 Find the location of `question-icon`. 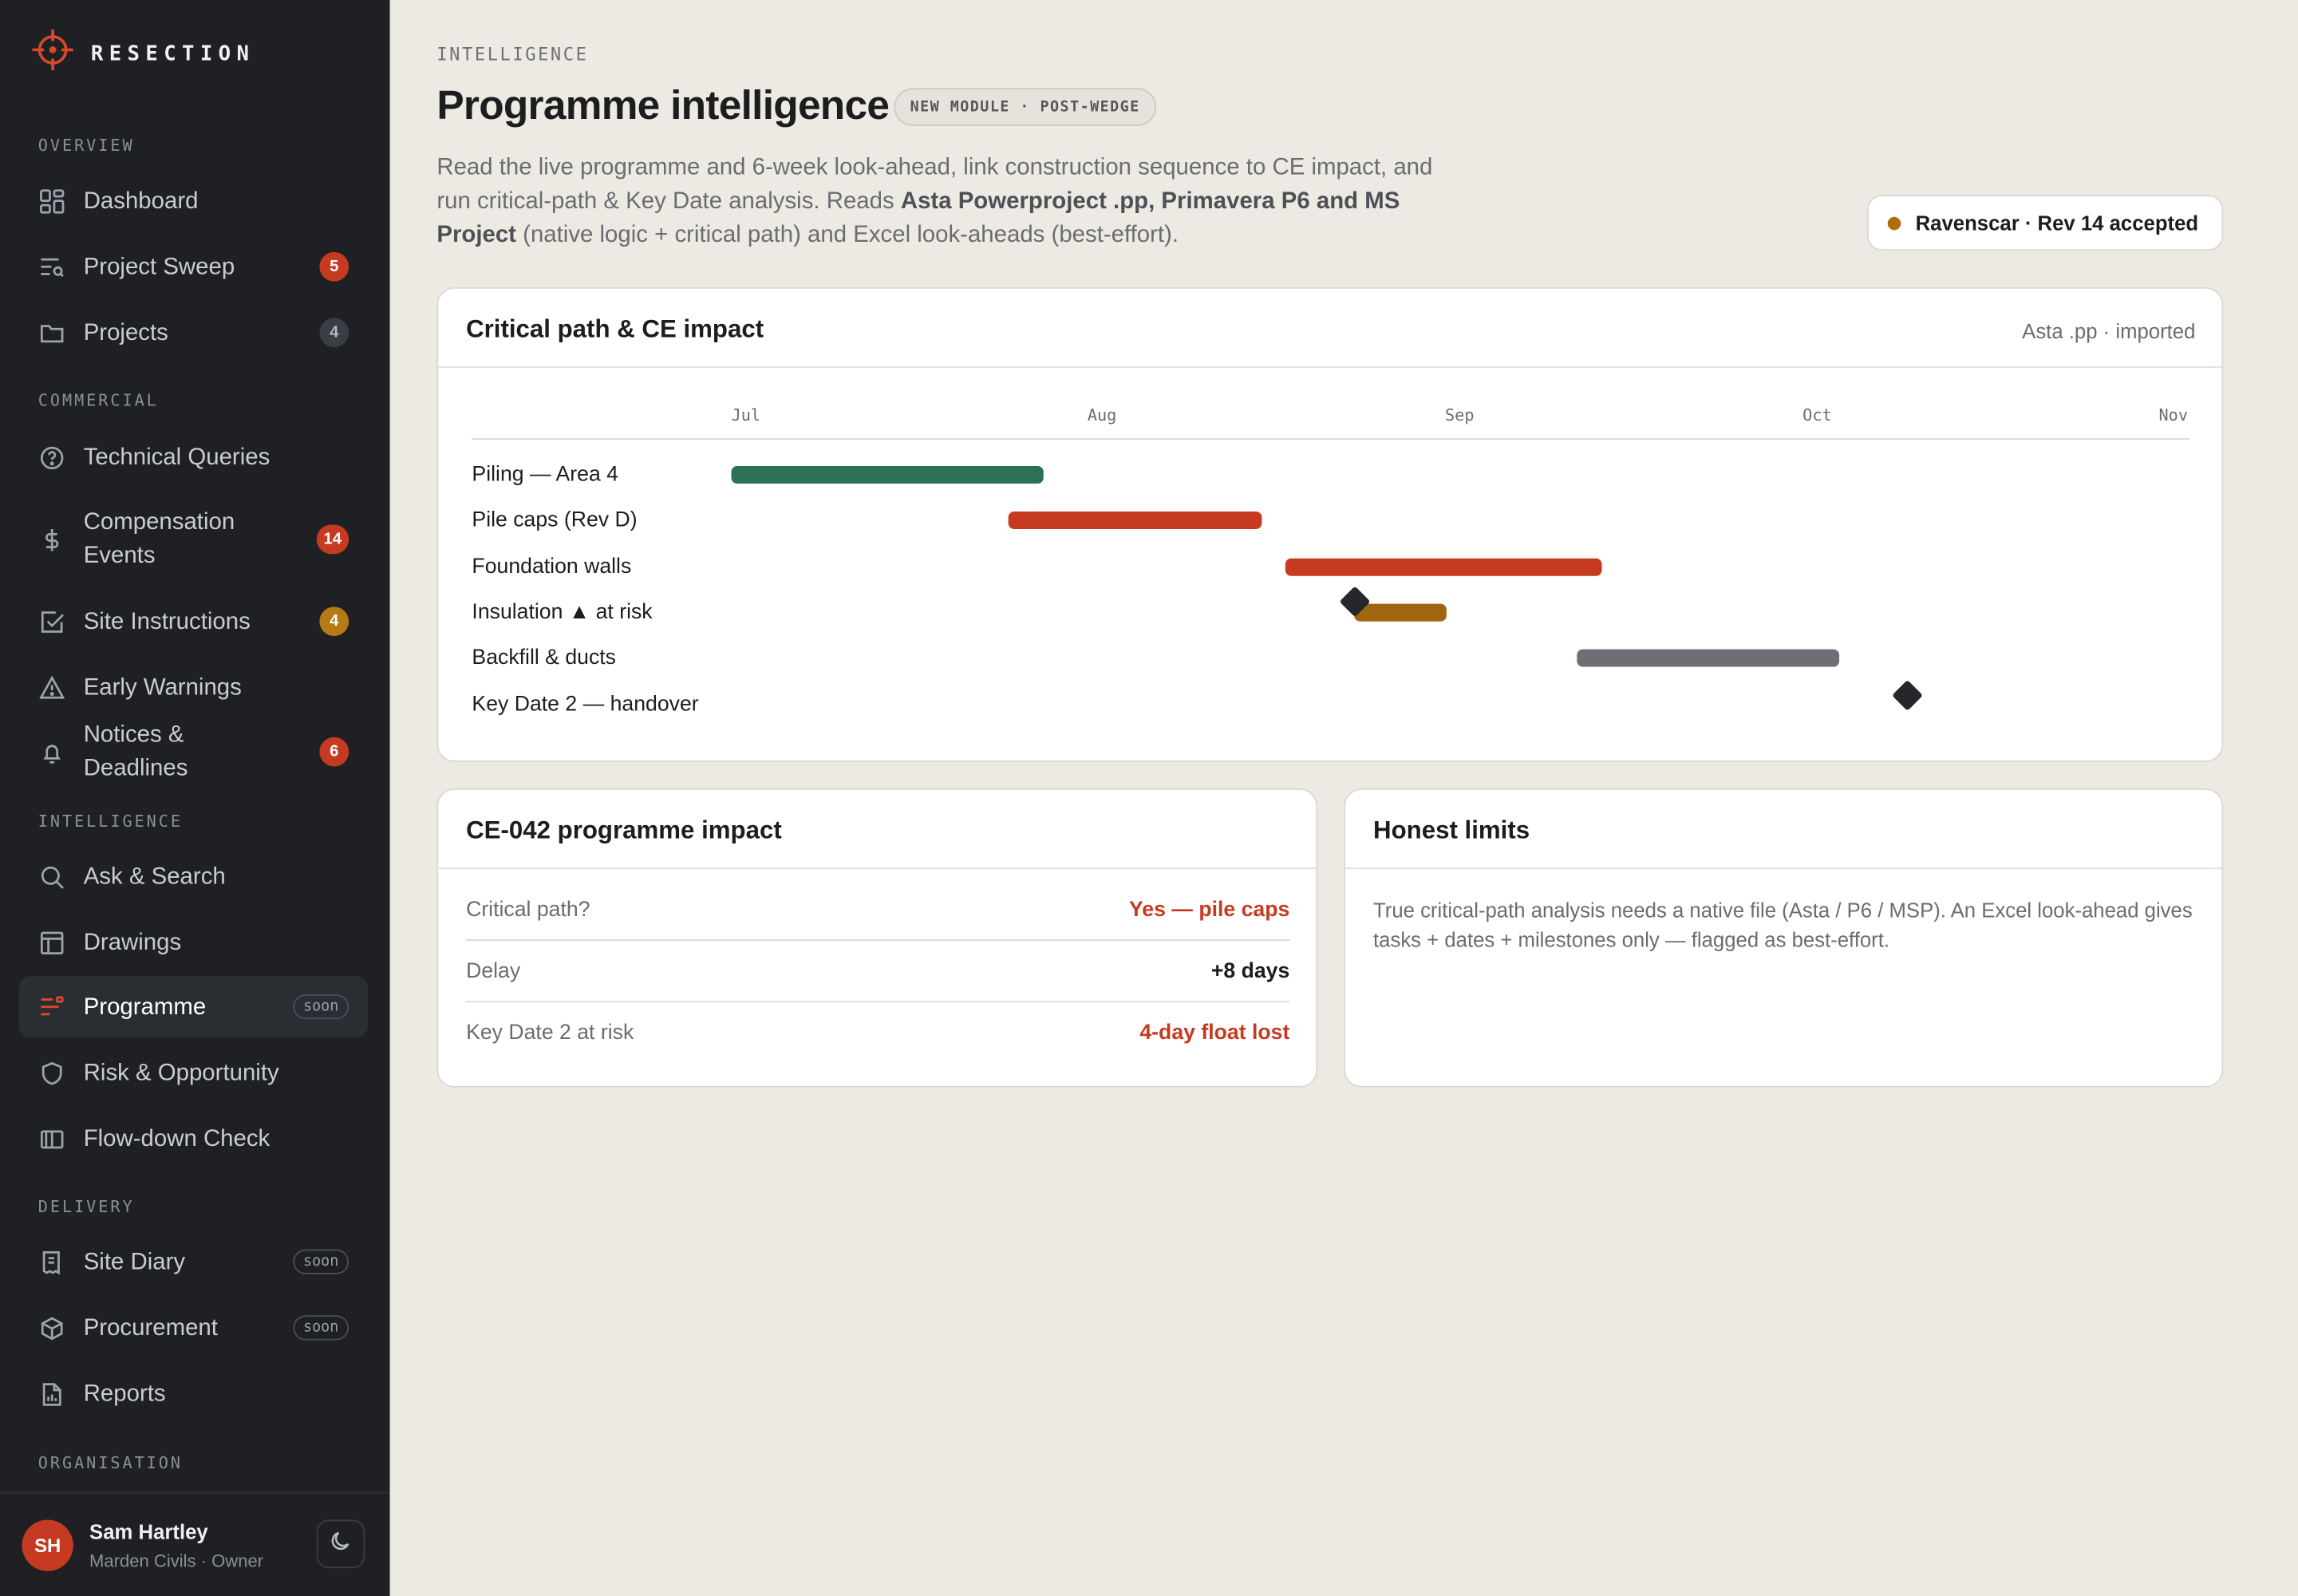

question-icon is located at coordinates (52, 457).